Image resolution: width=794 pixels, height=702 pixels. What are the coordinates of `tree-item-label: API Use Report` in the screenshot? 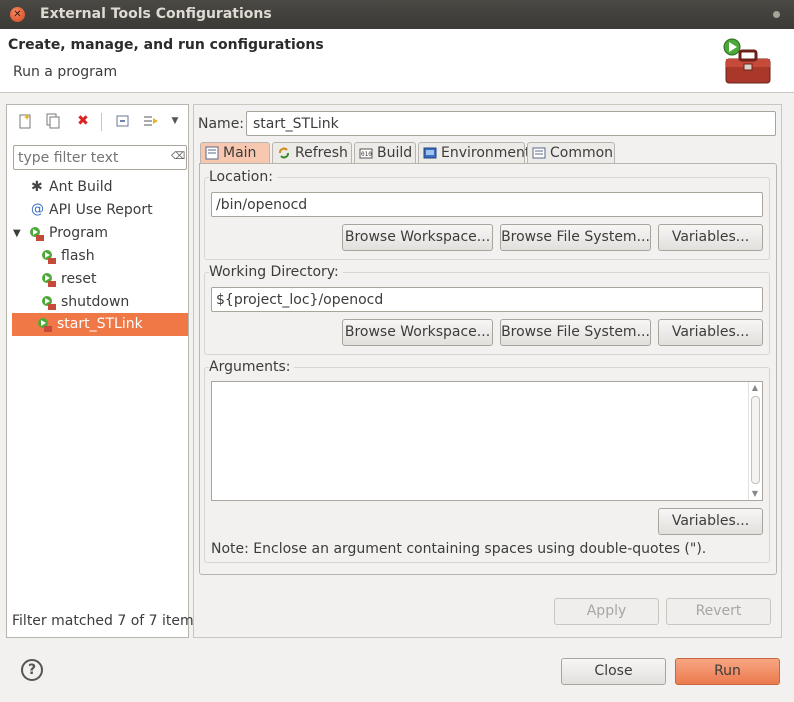 It's located at (101, 210).